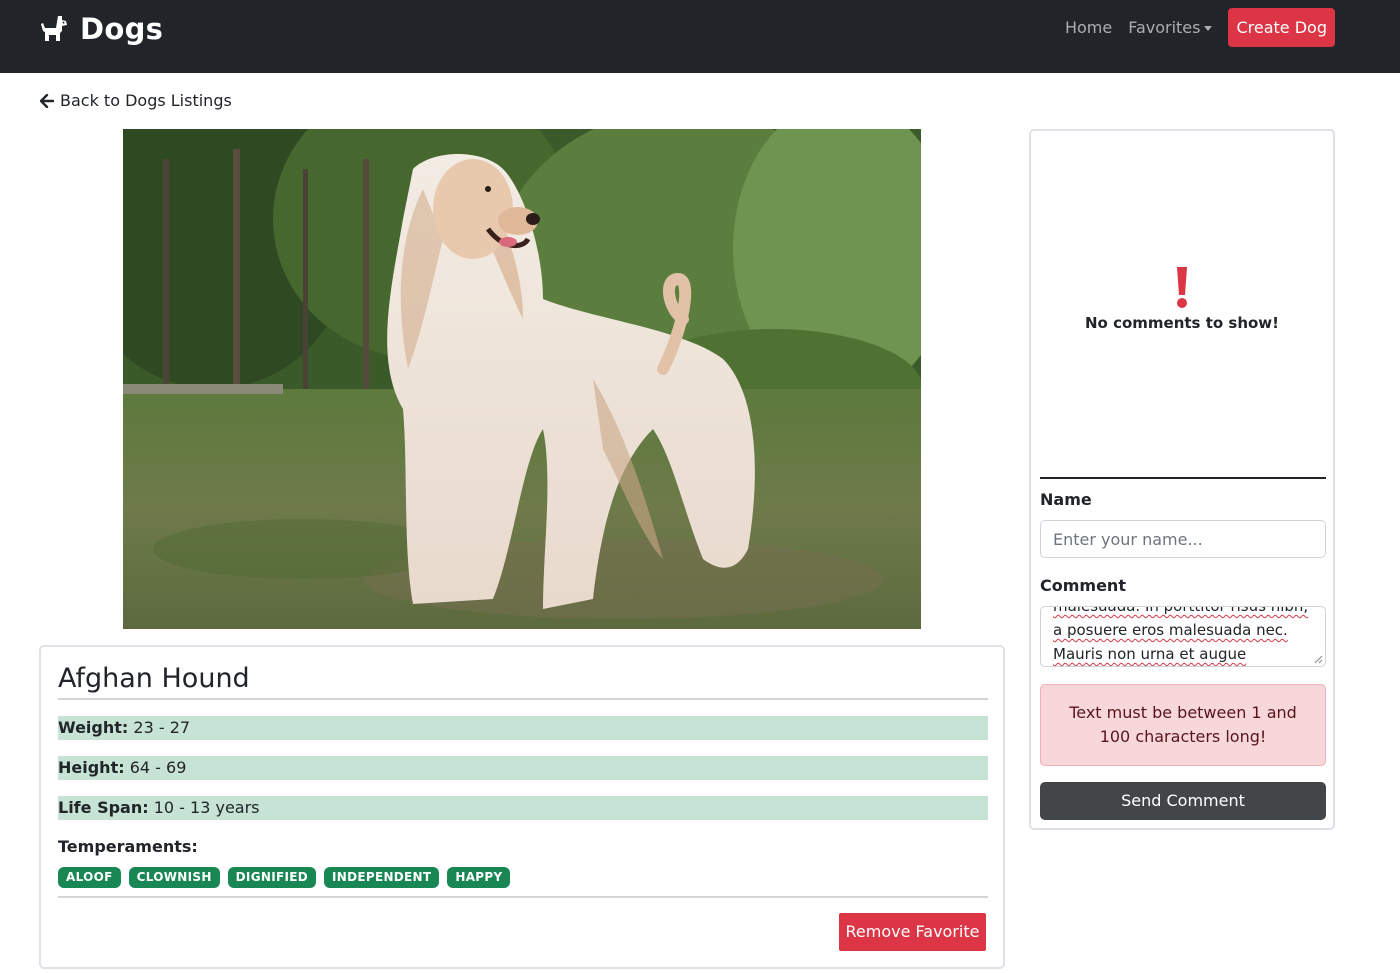 This screenshot has height=973, width=1400. Describe the element at coordinates (146, 100) in the screenshot. I see `back-link-label: Back to Dogs Listings` at that location.